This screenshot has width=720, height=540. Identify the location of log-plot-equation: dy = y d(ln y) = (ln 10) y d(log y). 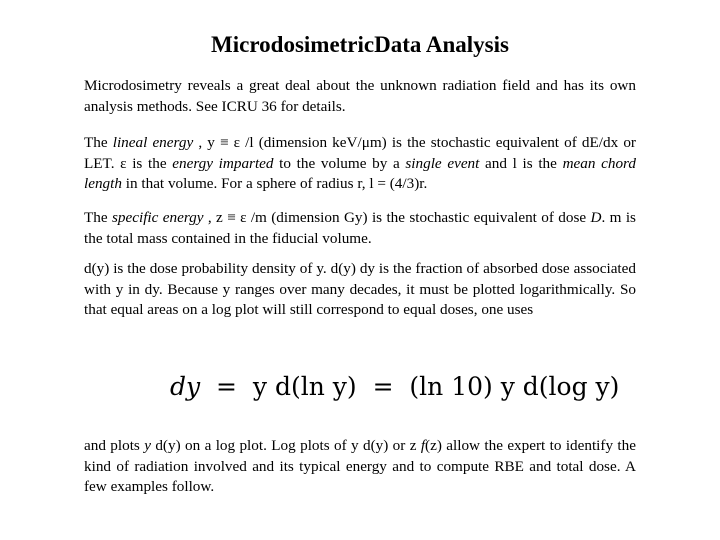
(394, 386).